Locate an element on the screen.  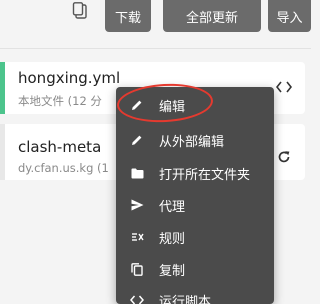
paste-button is located at coordinates (80, 11).